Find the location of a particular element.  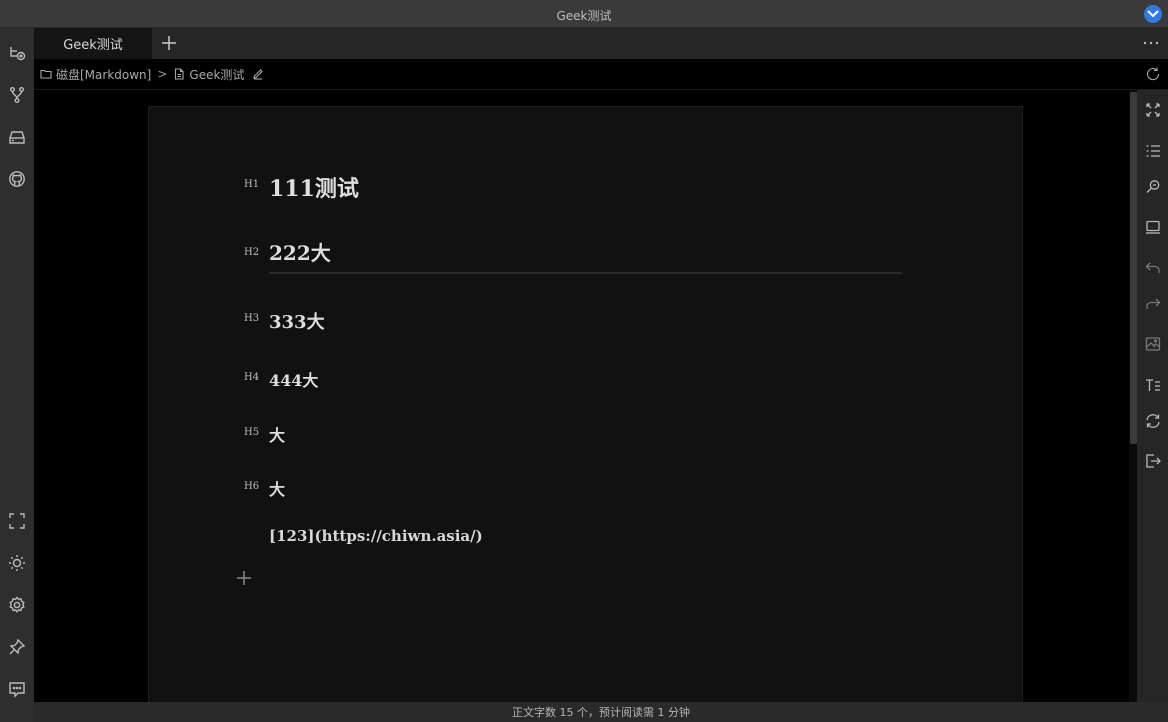

heading-6: 大 is located at coordinates (277, 488).